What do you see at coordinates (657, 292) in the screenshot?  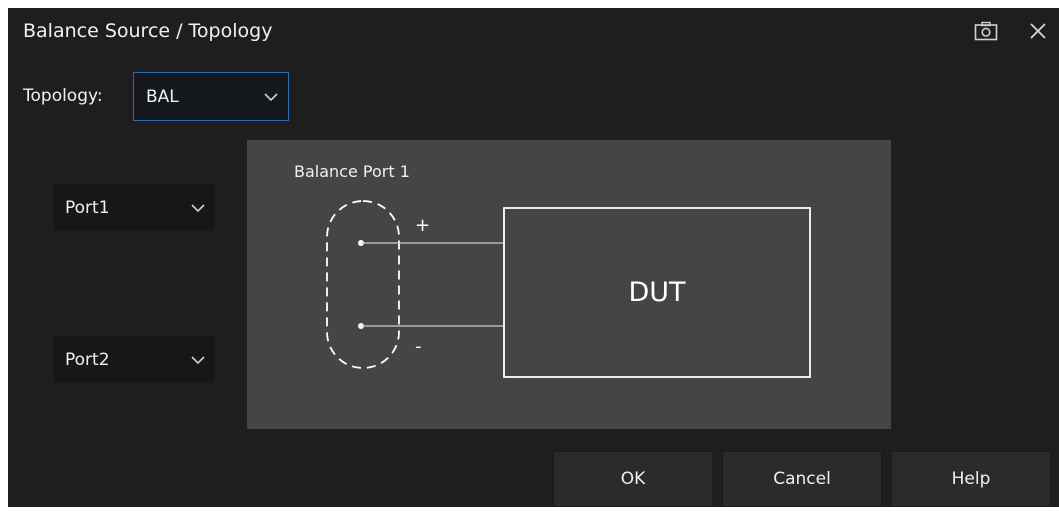 I see `dut-label: DUT` at bounding box center [657, 292].